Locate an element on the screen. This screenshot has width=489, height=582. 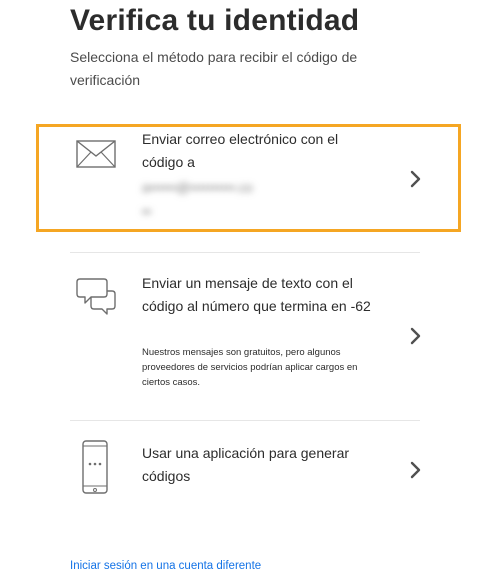
option-authenticator-app: Usar una aplicación para generar códigos is located at coordinates (246, 470).